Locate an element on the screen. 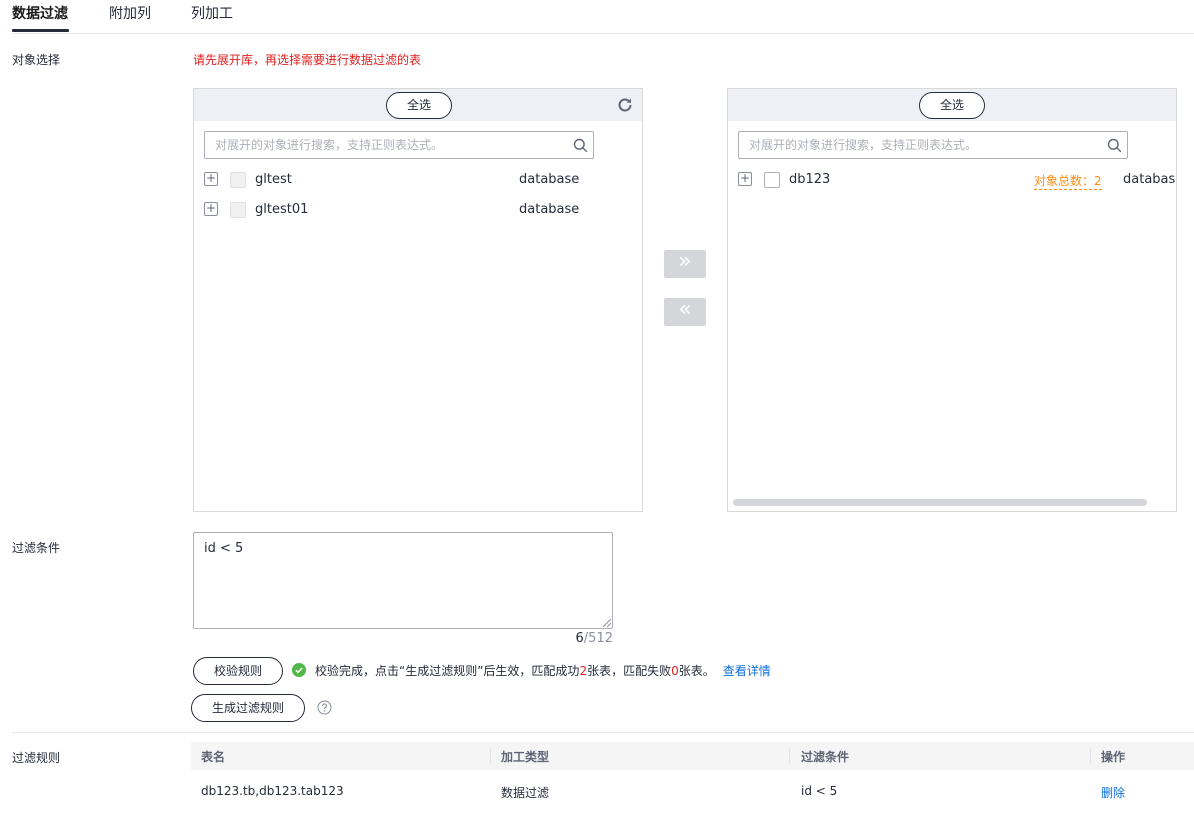 This screenshot has width=1194, height=819. filter-rules-label: 过滤规则 is located at coordinates (36, 758).